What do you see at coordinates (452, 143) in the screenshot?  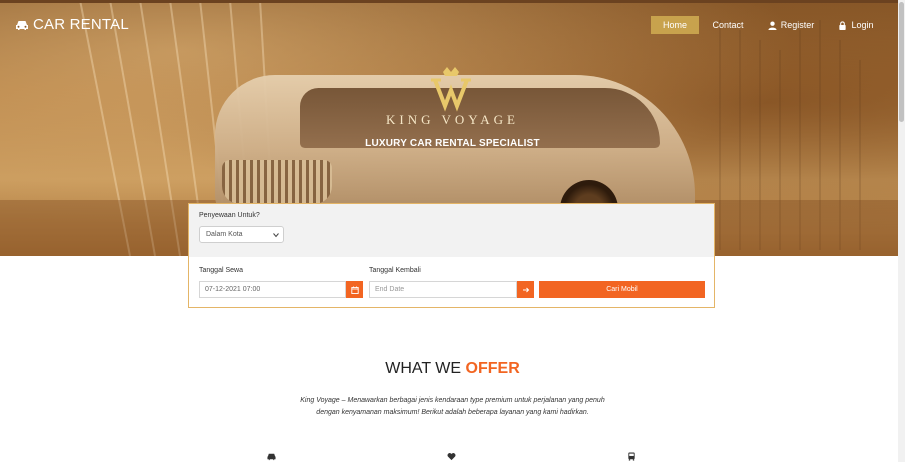 I see `hero-tagline: LUXURY CAR RENTAL SPECIALIST` at bounding box center [452, 143].